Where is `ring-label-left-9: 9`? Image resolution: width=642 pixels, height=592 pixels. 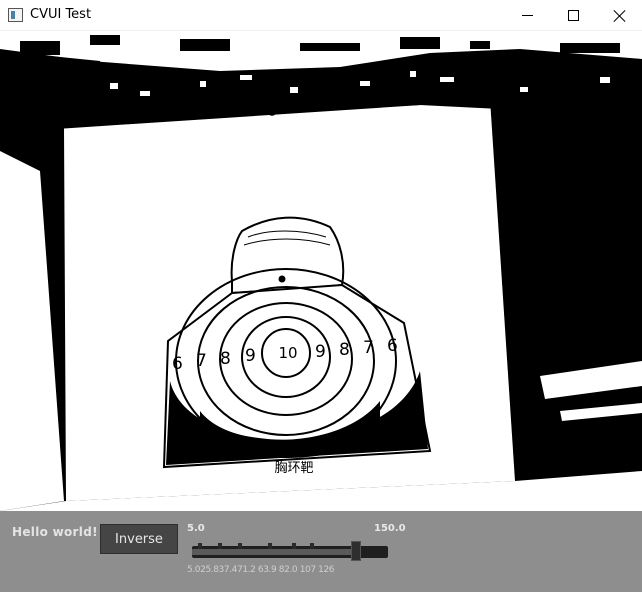
ring-label-left-9: 9 is located at coordinates (250, 356).